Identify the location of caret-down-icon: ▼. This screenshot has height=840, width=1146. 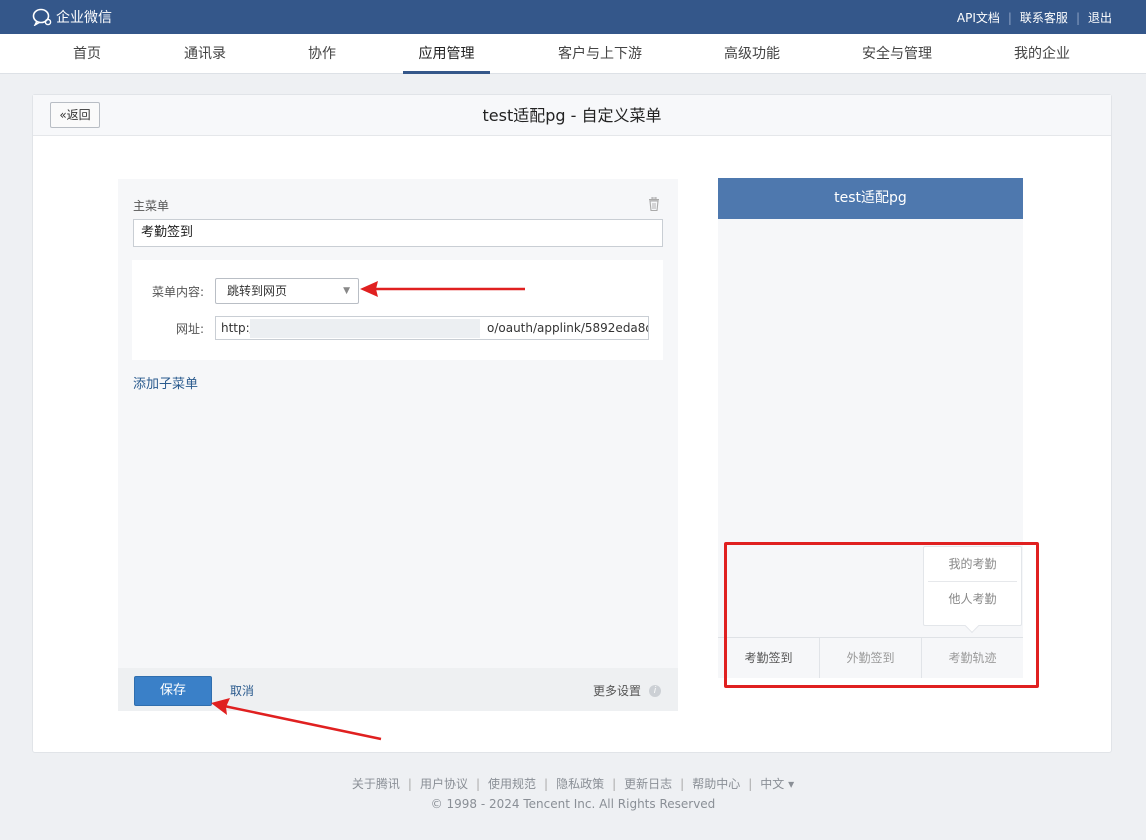
(346, 291).